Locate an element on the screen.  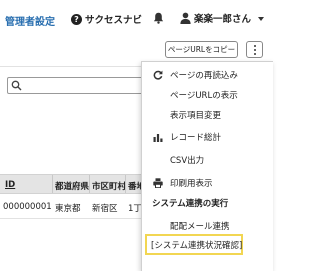
menu-item-label: 表示項目変更 is located at coordinates (196, 116).